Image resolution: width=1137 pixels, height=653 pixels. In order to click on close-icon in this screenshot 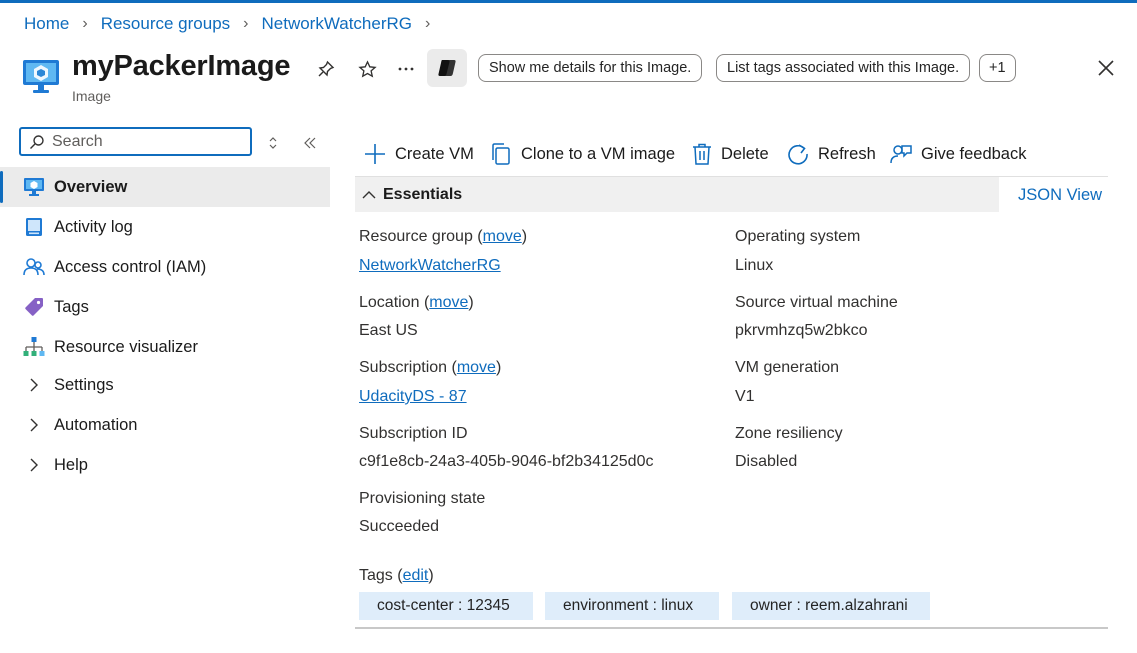, I will do `click(1107, 69)`.